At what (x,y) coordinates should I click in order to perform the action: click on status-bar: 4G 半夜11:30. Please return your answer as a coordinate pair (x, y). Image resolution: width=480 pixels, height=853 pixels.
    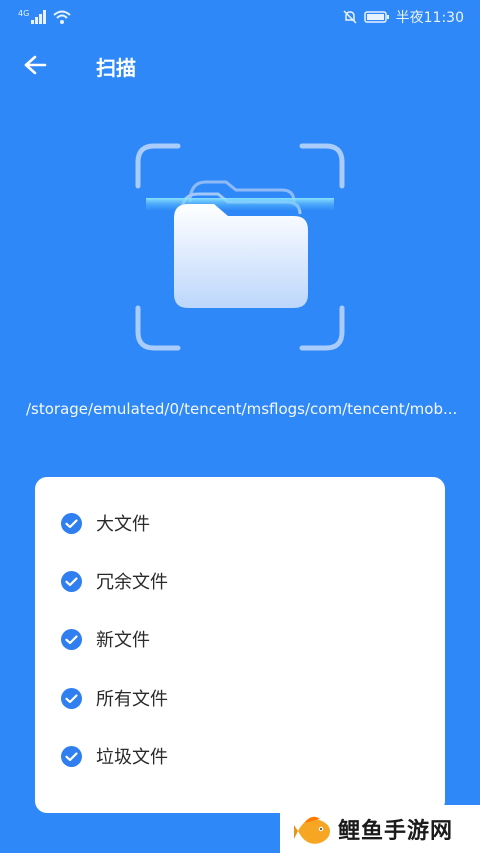
    Looking at the image, I should click on (240, 17).